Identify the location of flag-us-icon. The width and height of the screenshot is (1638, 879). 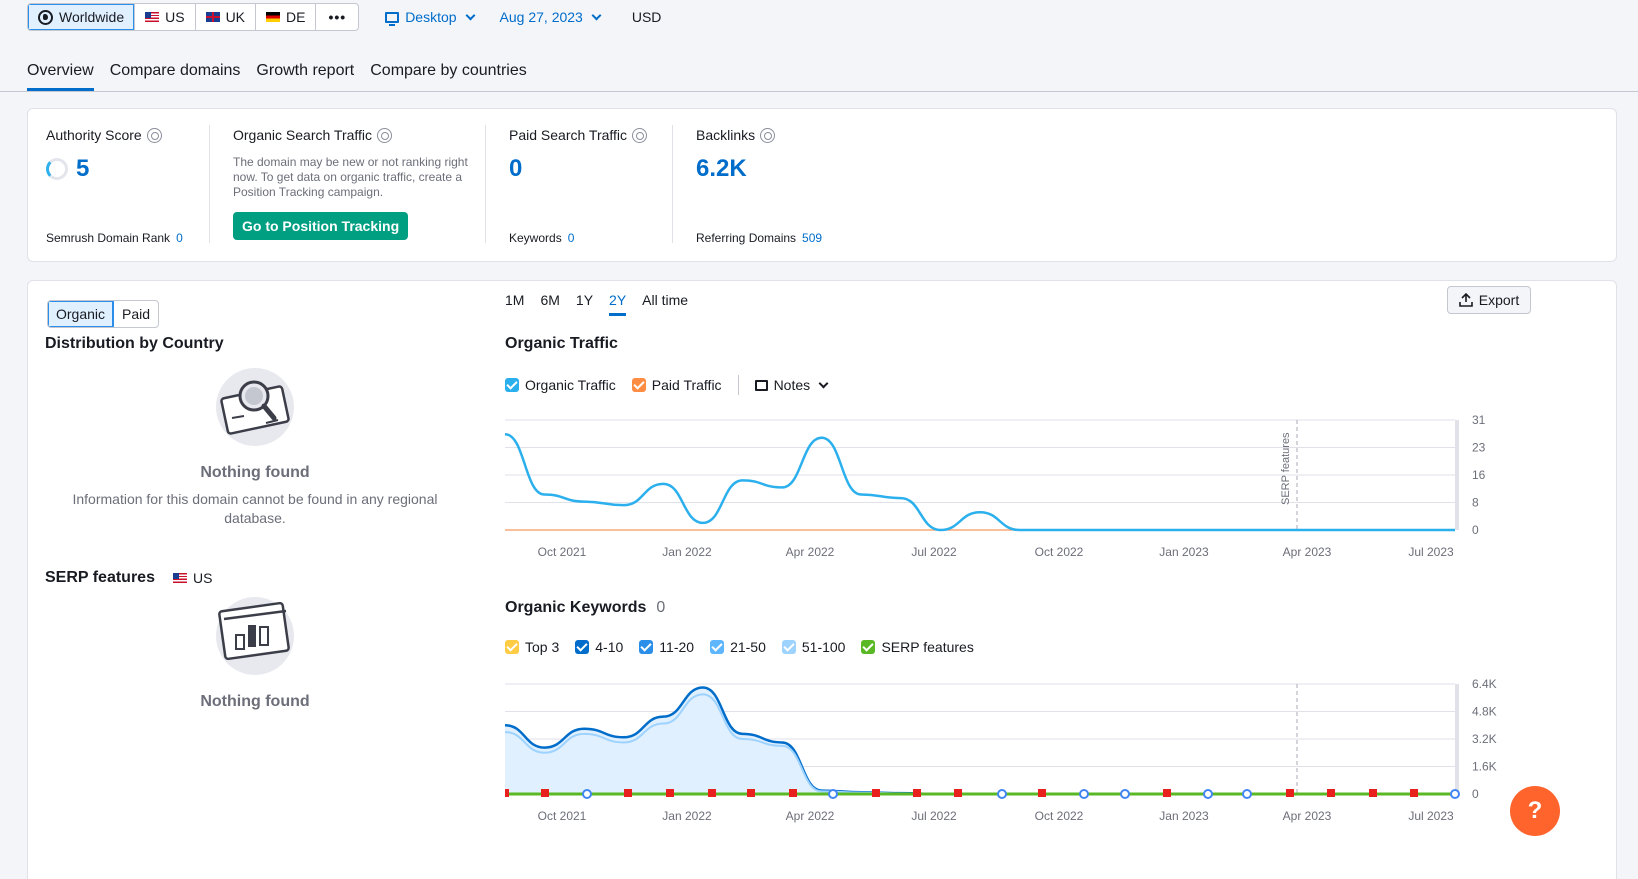
(179, 578).